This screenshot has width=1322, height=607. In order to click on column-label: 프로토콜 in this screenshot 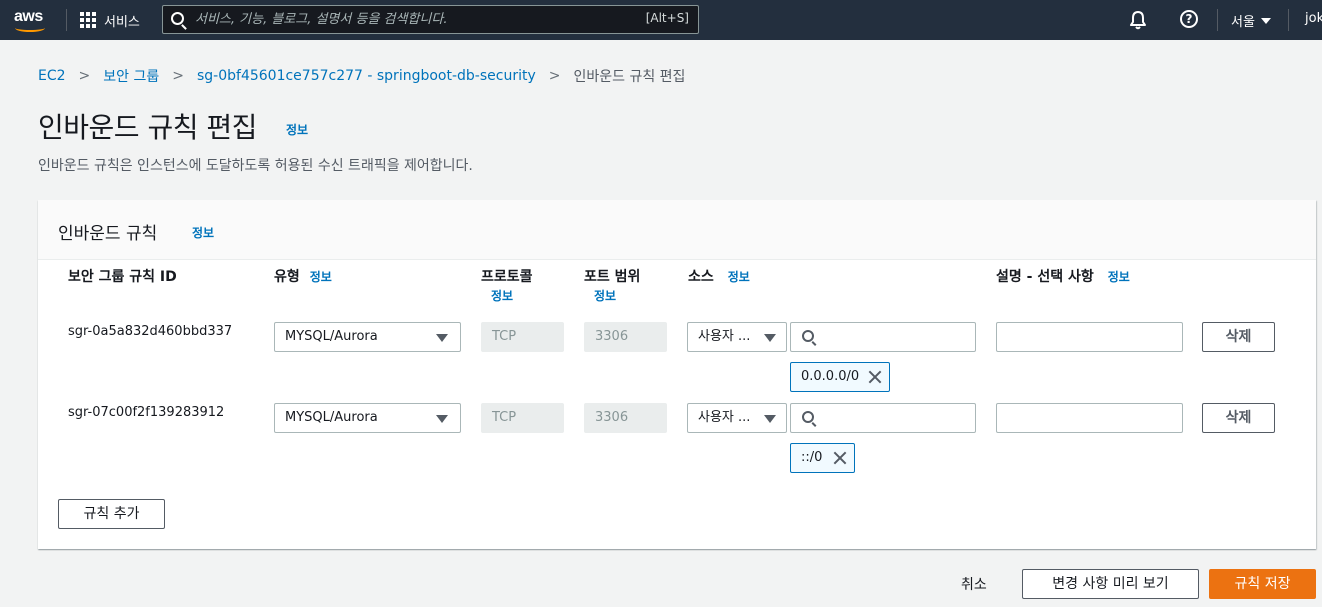, I will do `click(507, 277)`.